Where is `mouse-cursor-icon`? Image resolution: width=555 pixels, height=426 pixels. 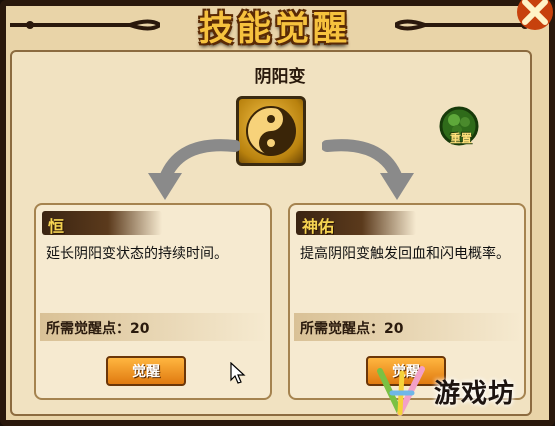 mouse-cursor-icon is located at coordinates (238, 373).